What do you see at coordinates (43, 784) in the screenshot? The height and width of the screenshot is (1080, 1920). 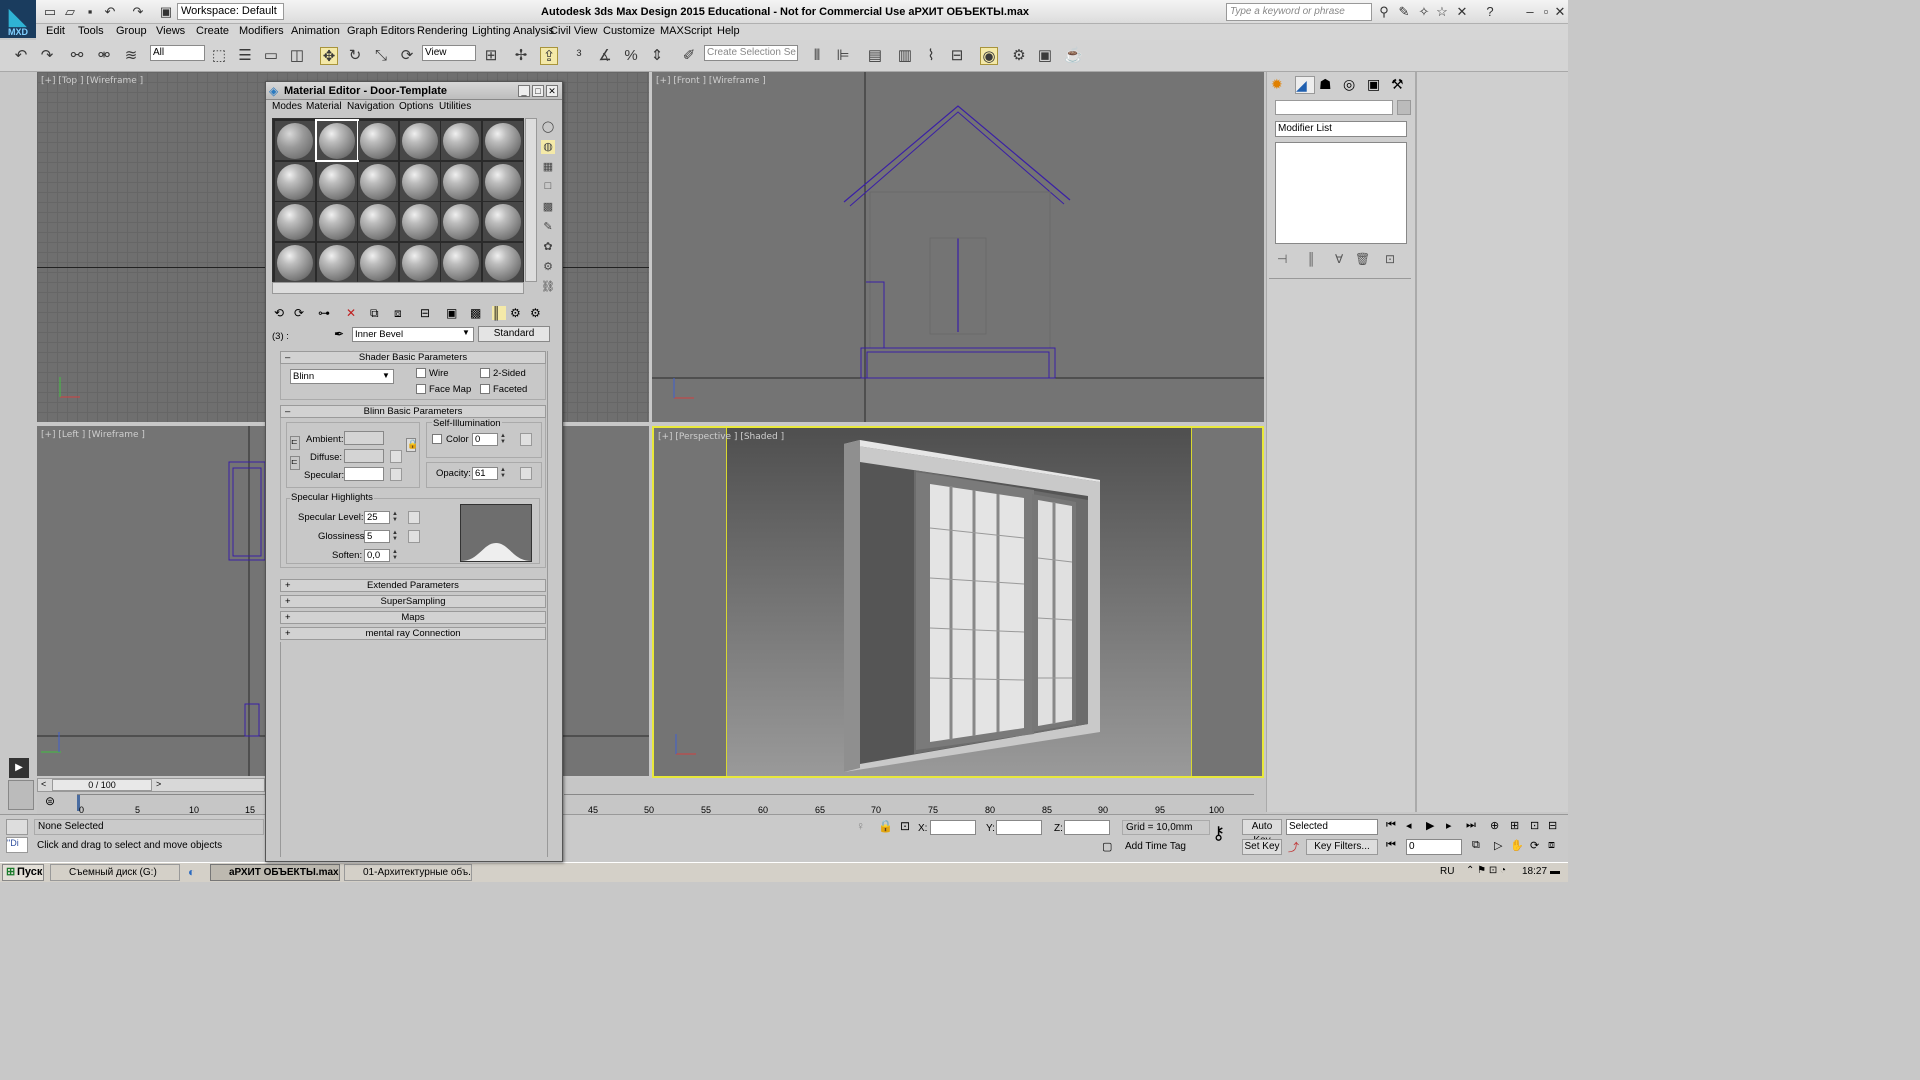 I see `prev-frame-icon: <` at bounding box center [43, 784].